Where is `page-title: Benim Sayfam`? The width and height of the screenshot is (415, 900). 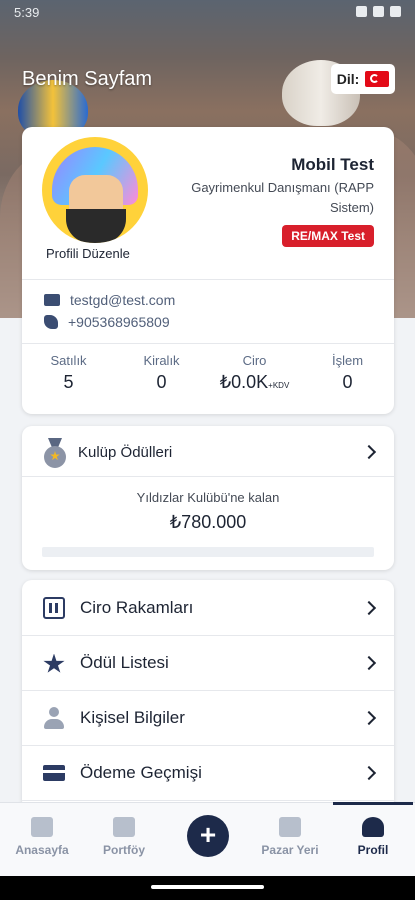
page-title: Benim Sayfam is located at coordinates (87, 79).